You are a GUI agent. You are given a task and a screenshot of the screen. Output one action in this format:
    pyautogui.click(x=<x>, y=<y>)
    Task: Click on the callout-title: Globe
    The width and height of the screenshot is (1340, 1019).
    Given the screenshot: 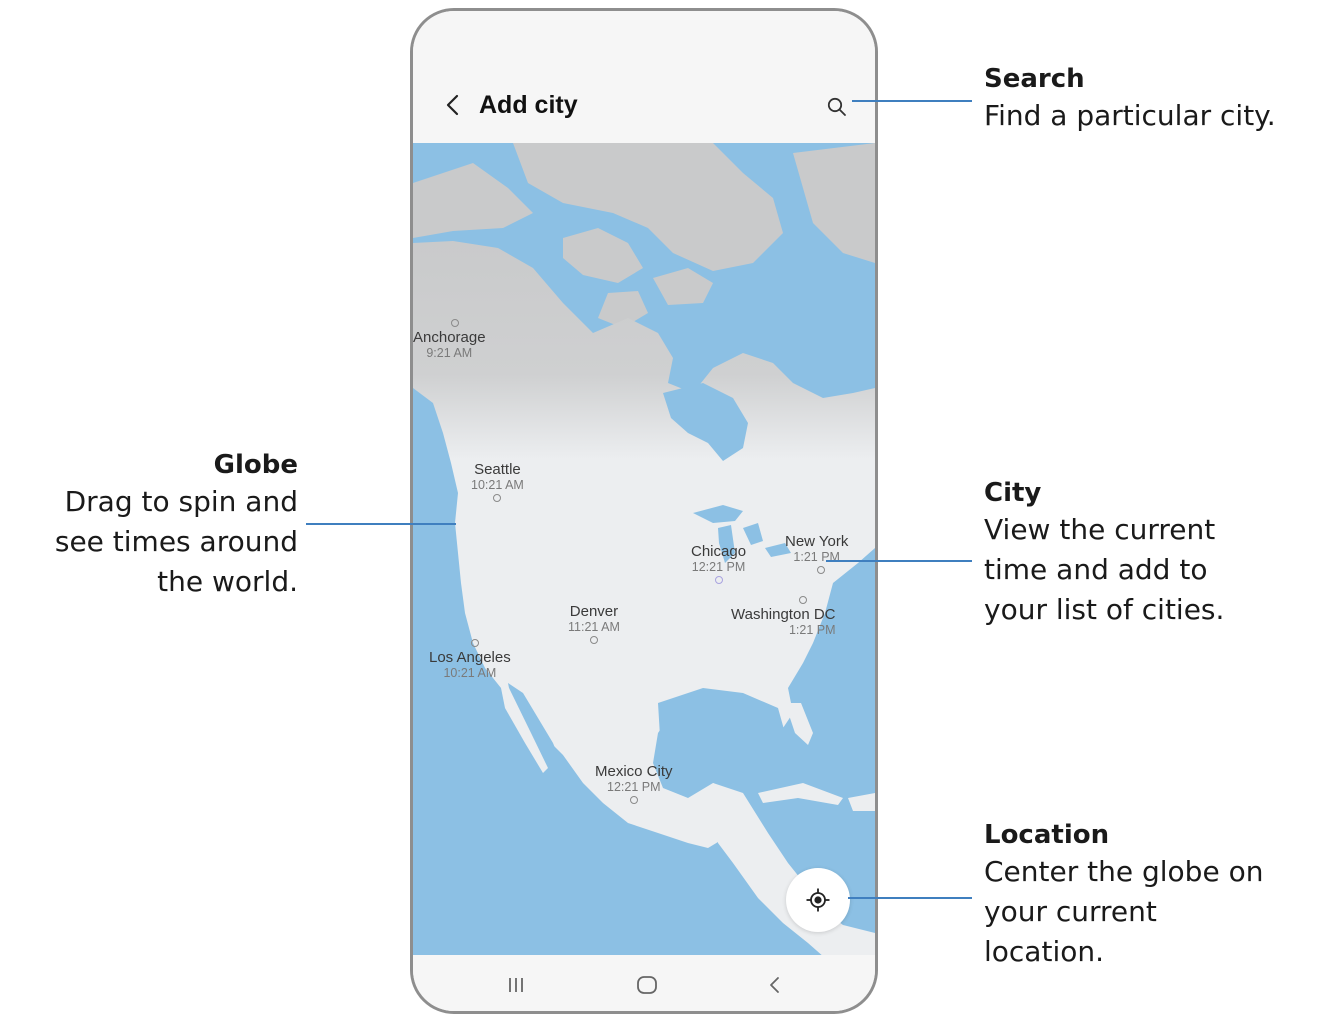 What is the action you would take?
    pyautogui.click(x=255, y=465)
    